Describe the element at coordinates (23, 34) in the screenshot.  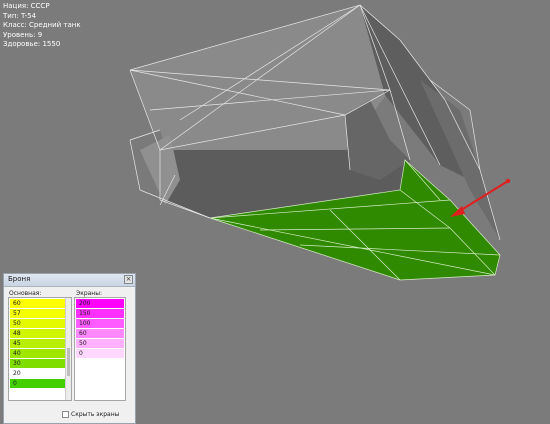
I see `level-text: Уровень: 9` at that location.